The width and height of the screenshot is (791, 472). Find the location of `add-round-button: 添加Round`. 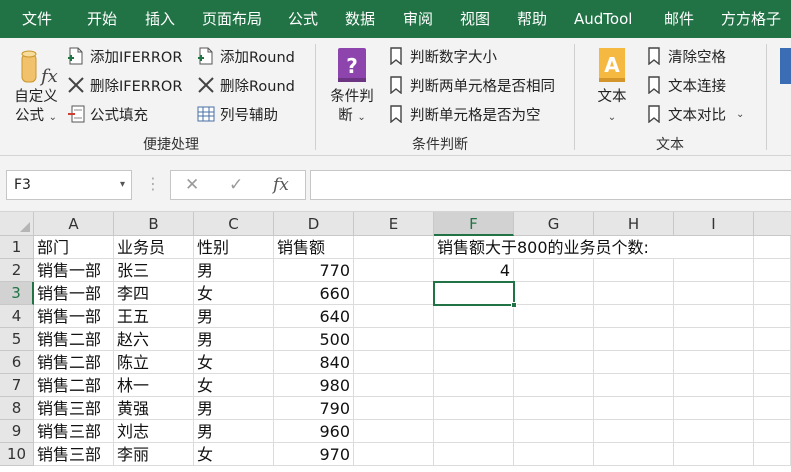

add-round-button: 添加Round is located at coordinates (245, 56).